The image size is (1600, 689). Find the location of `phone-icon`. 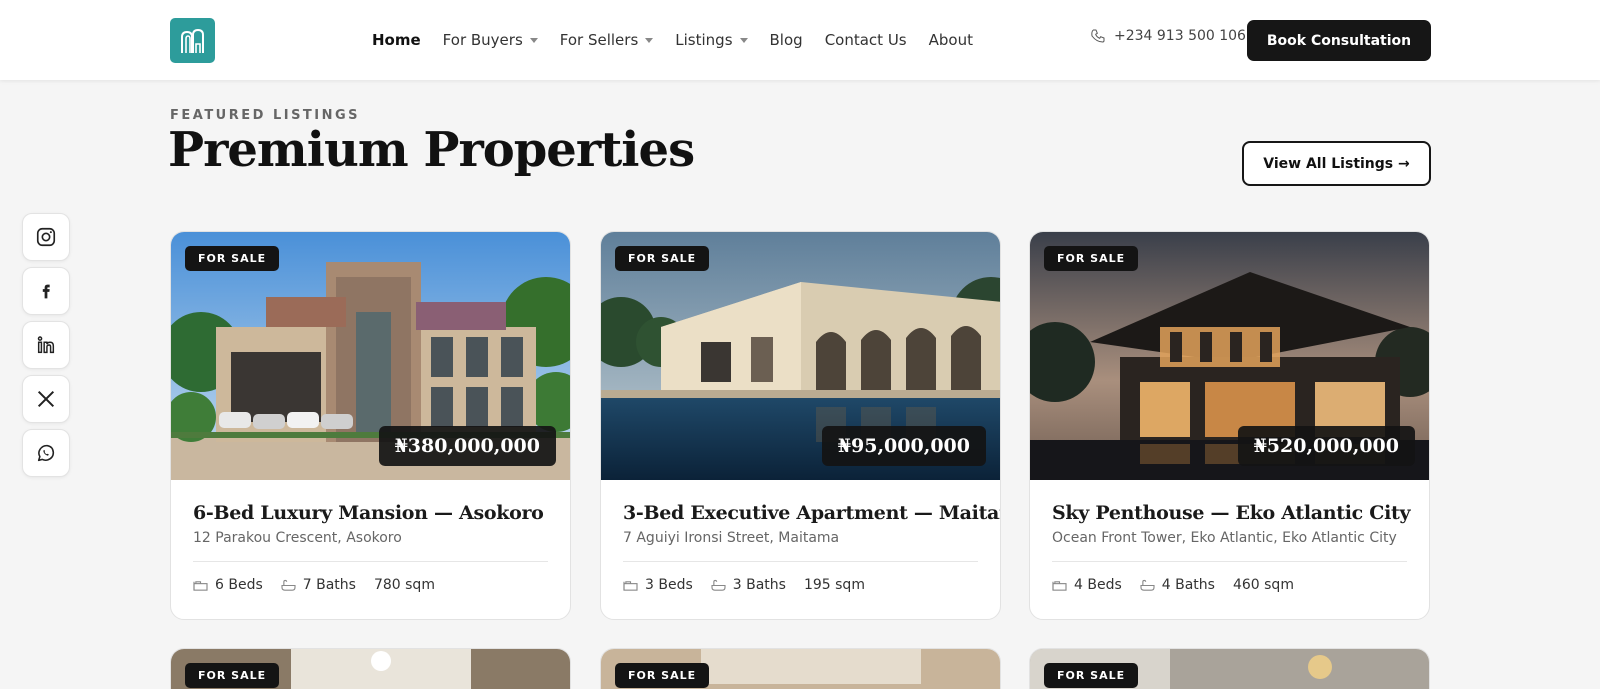

phone-icon is located at coordinates (1098, 36).